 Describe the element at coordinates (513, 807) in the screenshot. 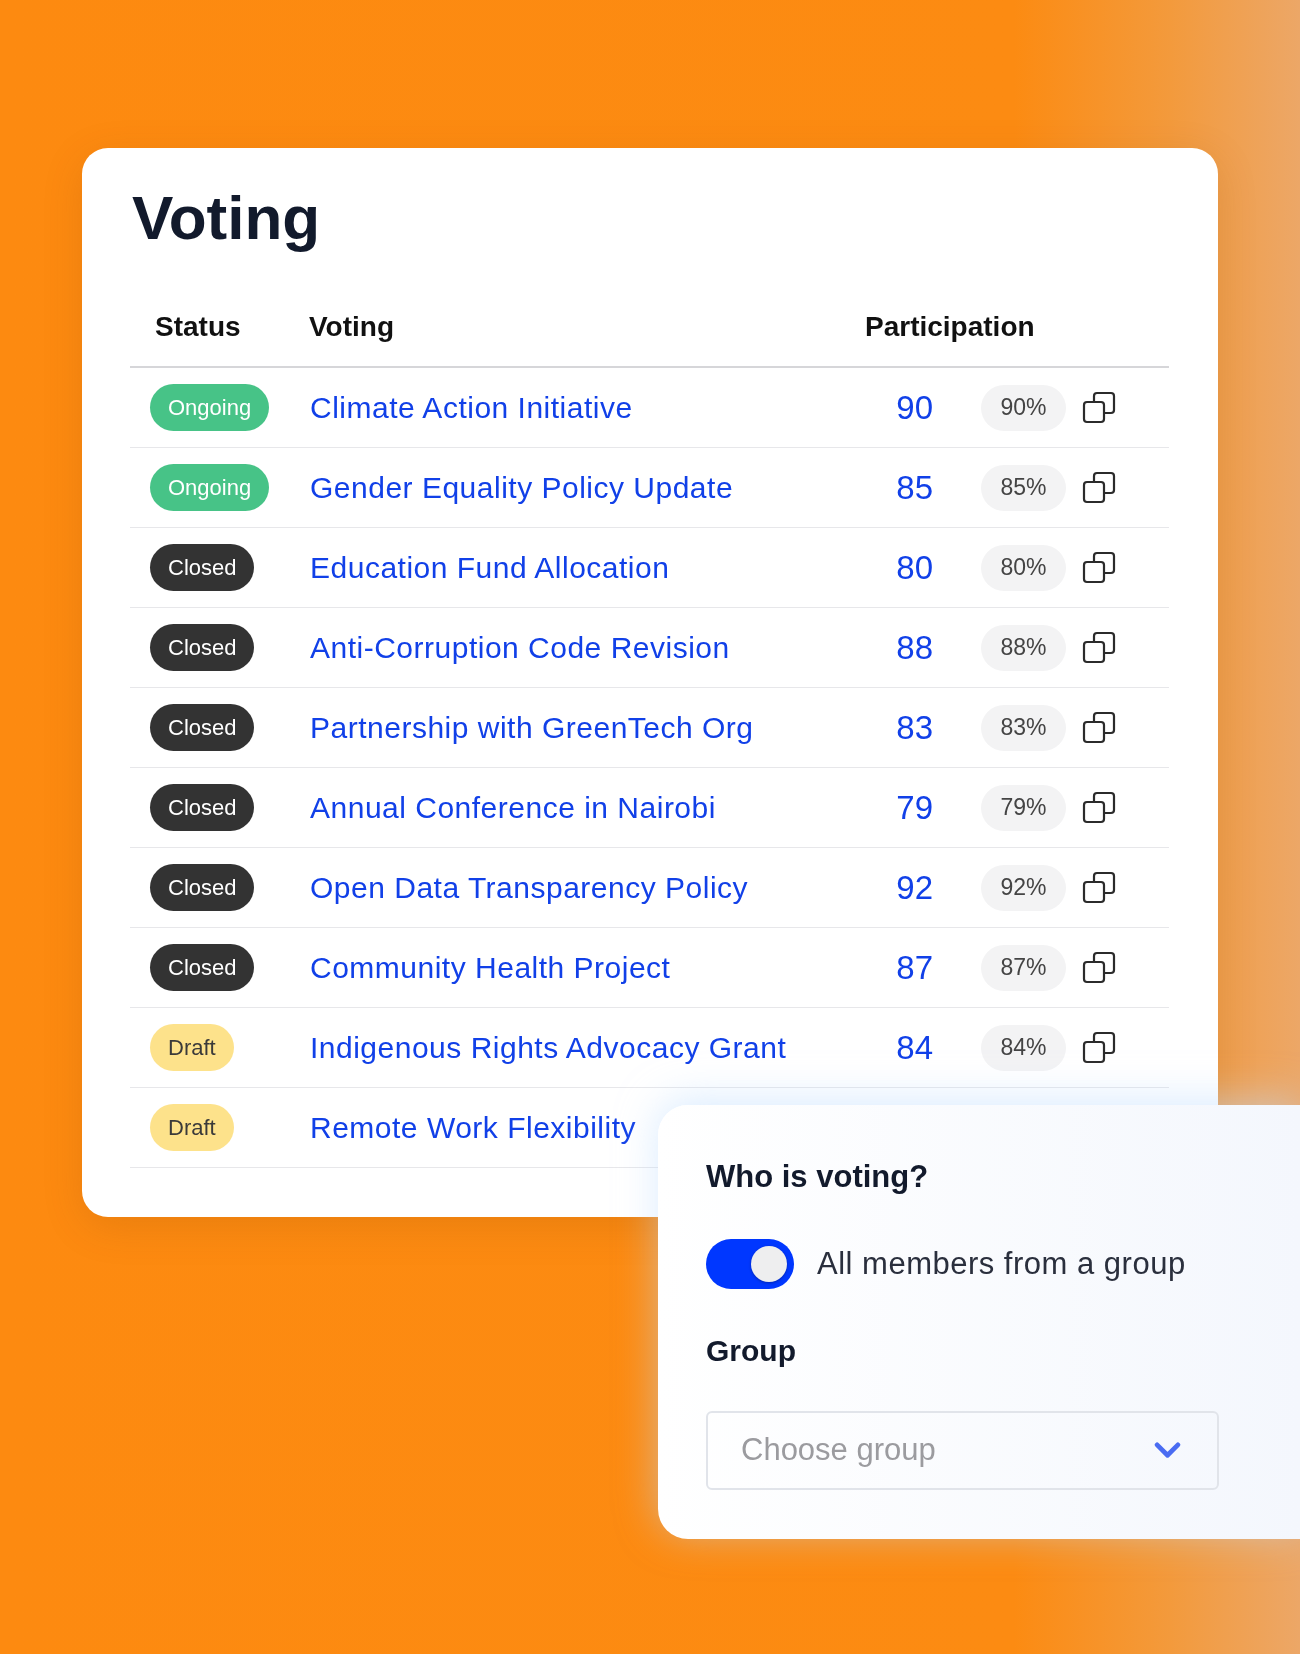

I see `voting-link: Annual Conference in Nairobi` at that location.